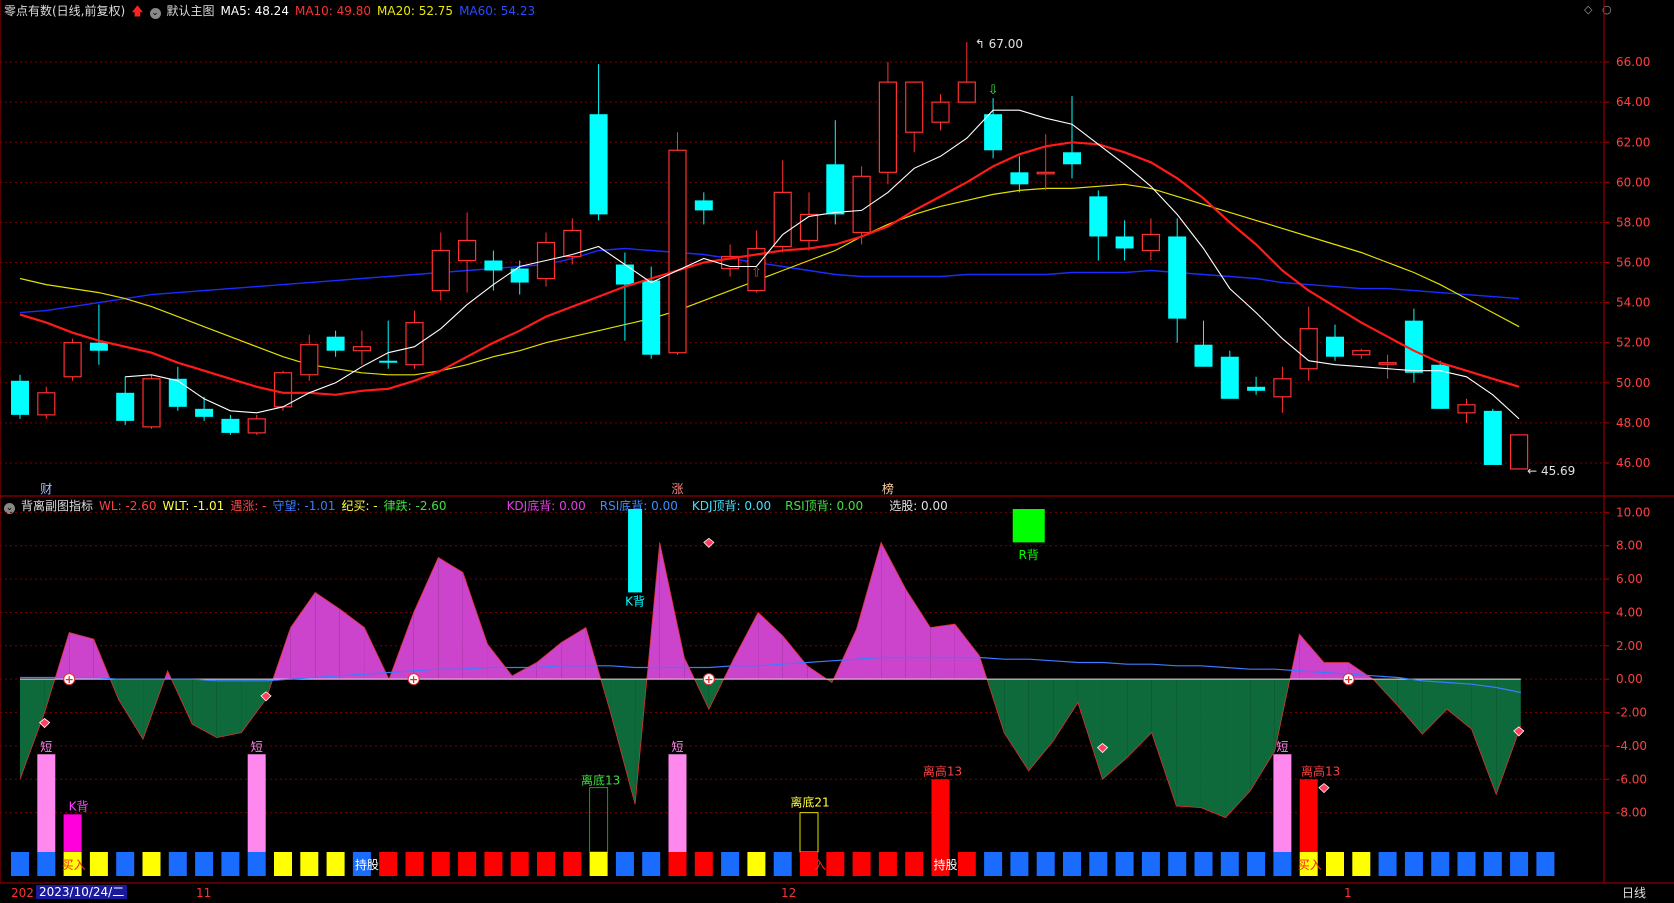 This screenshot has height=903, width=1674. I want to click on indicator-tick-label: 4.00, so click(1629, 612).